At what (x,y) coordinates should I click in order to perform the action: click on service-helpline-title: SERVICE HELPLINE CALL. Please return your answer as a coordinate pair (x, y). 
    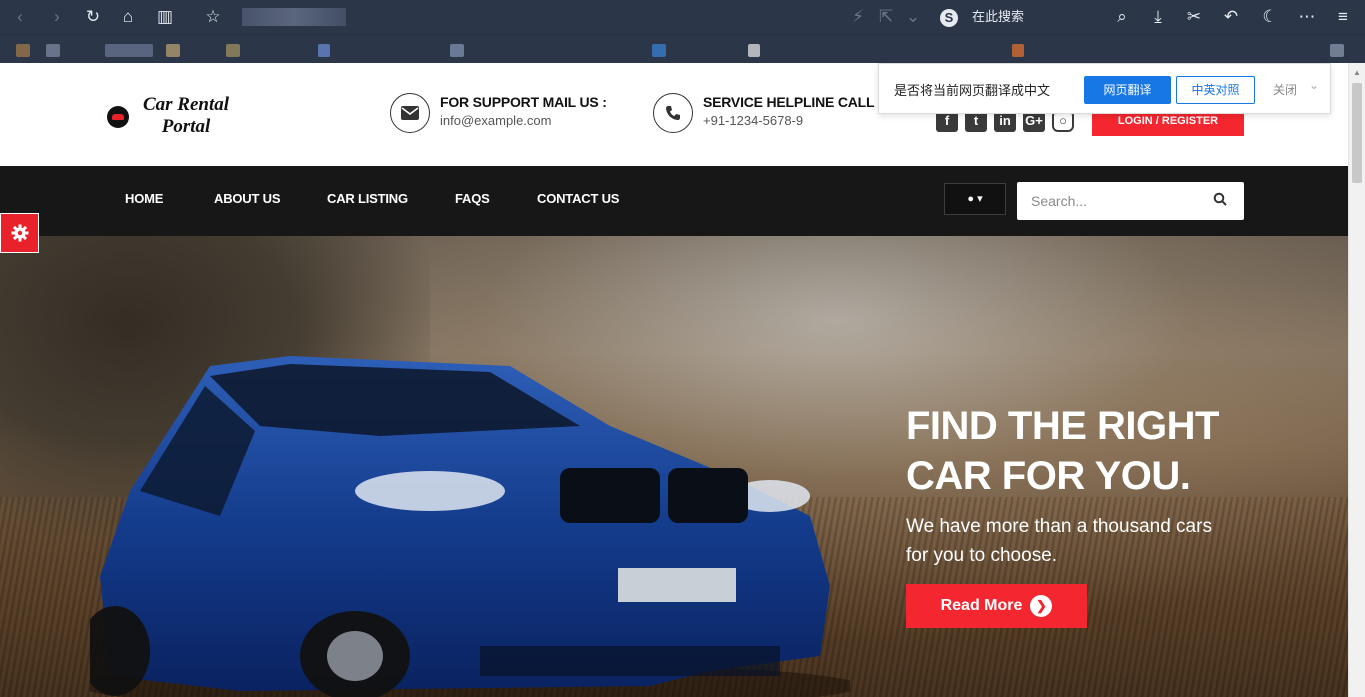
    Looking at the image, I should click on (789, 102).